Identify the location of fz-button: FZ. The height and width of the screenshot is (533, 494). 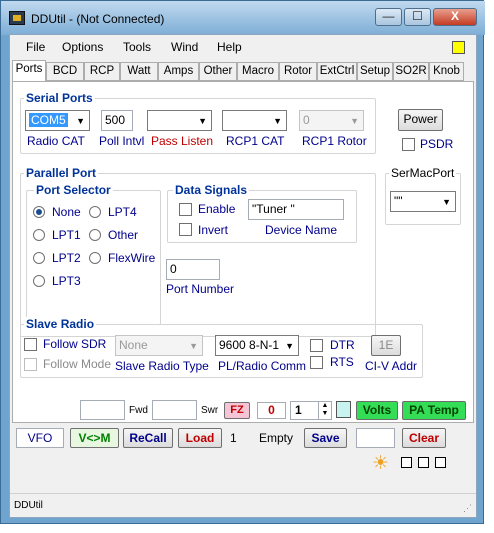
(237, 410).